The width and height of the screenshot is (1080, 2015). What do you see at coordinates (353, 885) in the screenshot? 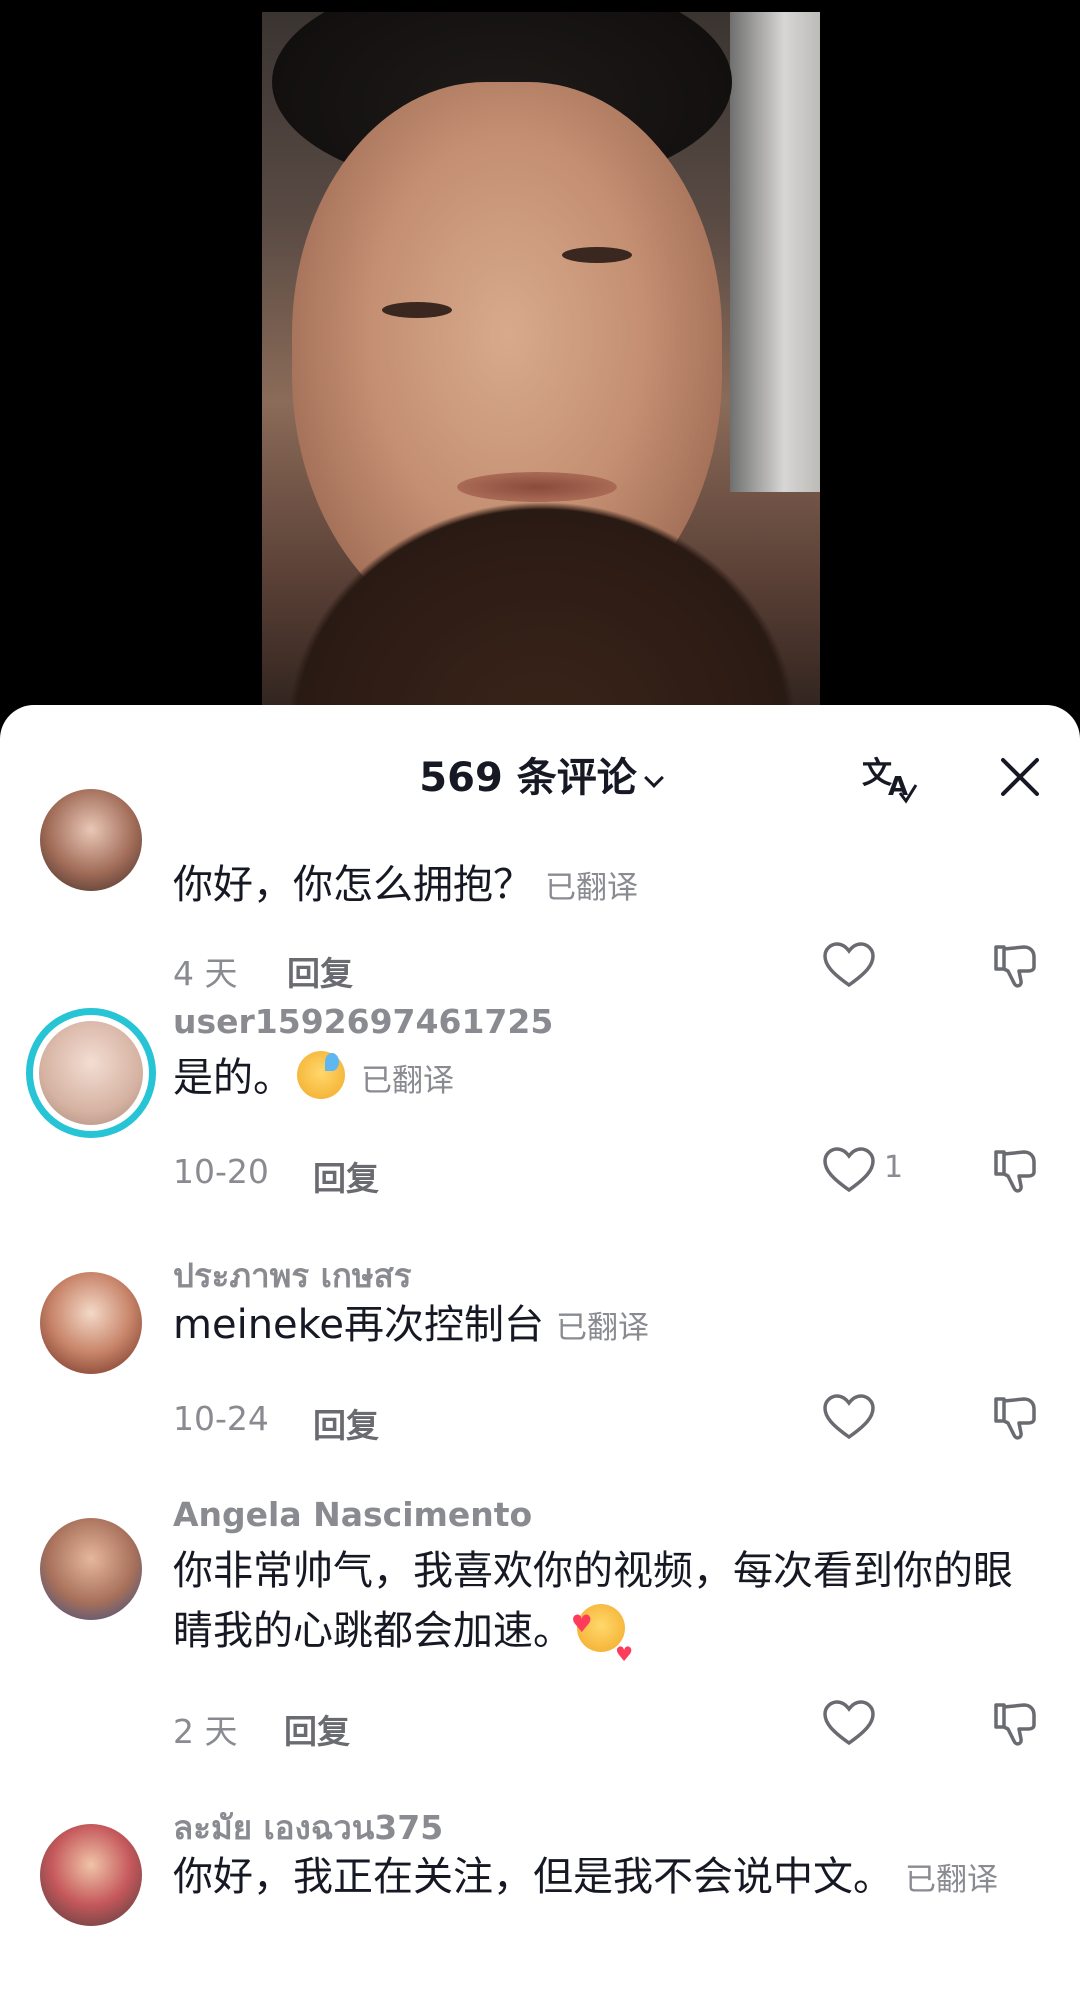
I see `comment-body: 你好，你怎么拥抱？` at bounding box center [353, 885].